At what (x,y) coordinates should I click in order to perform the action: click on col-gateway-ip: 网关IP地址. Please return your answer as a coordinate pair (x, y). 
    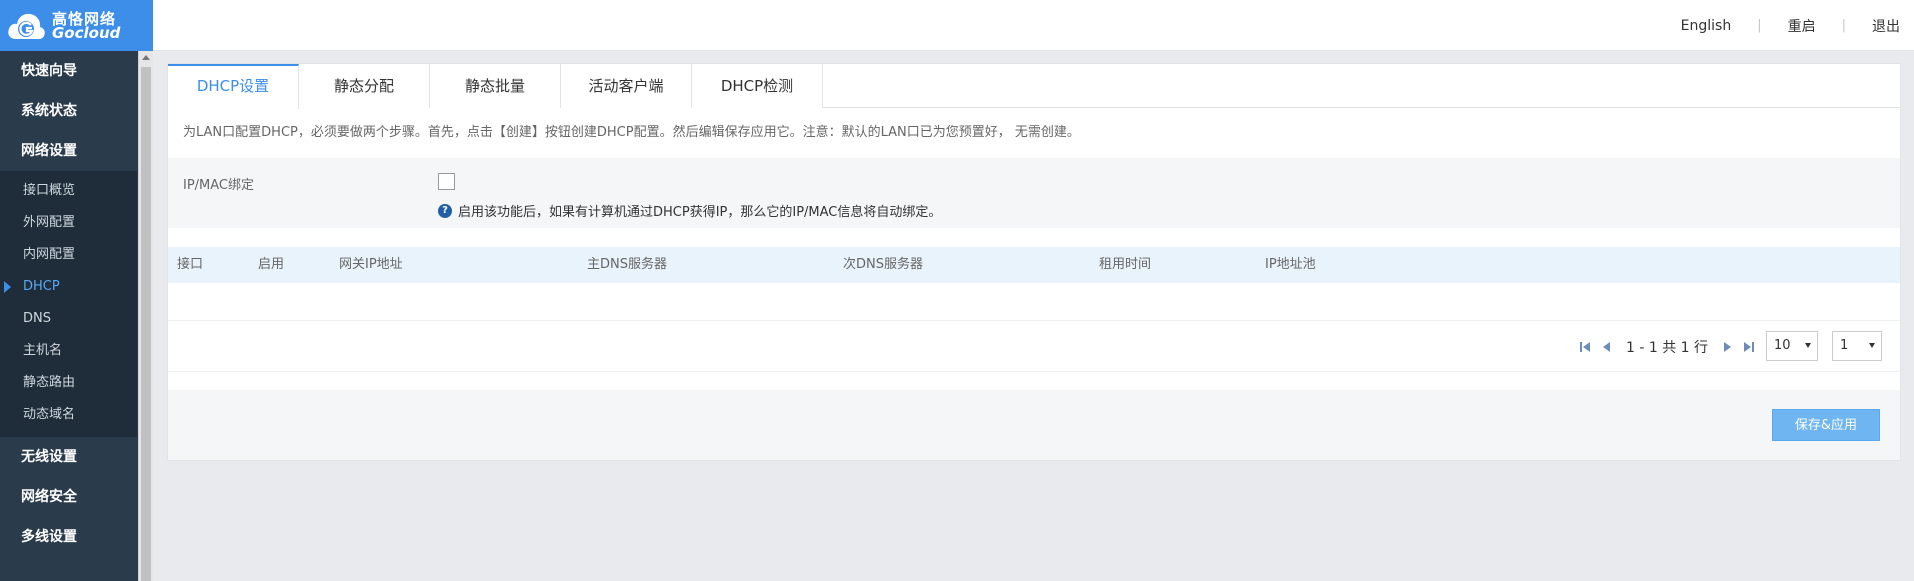
    Looking at the image, I should click on (371, 264).